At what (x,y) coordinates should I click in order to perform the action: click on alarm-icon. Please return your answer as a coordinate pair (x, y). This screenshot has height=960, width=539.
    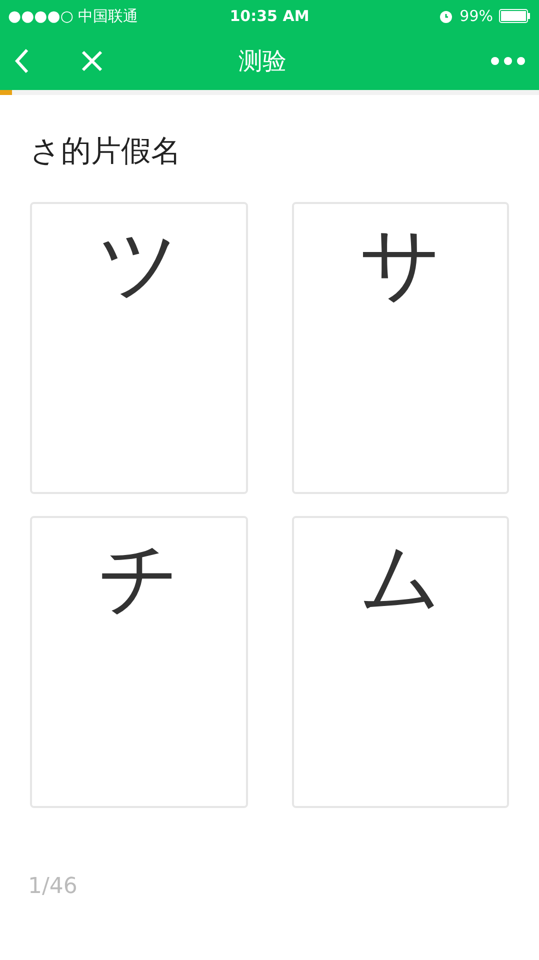
    Looking at the image, I should click on (446, 16).